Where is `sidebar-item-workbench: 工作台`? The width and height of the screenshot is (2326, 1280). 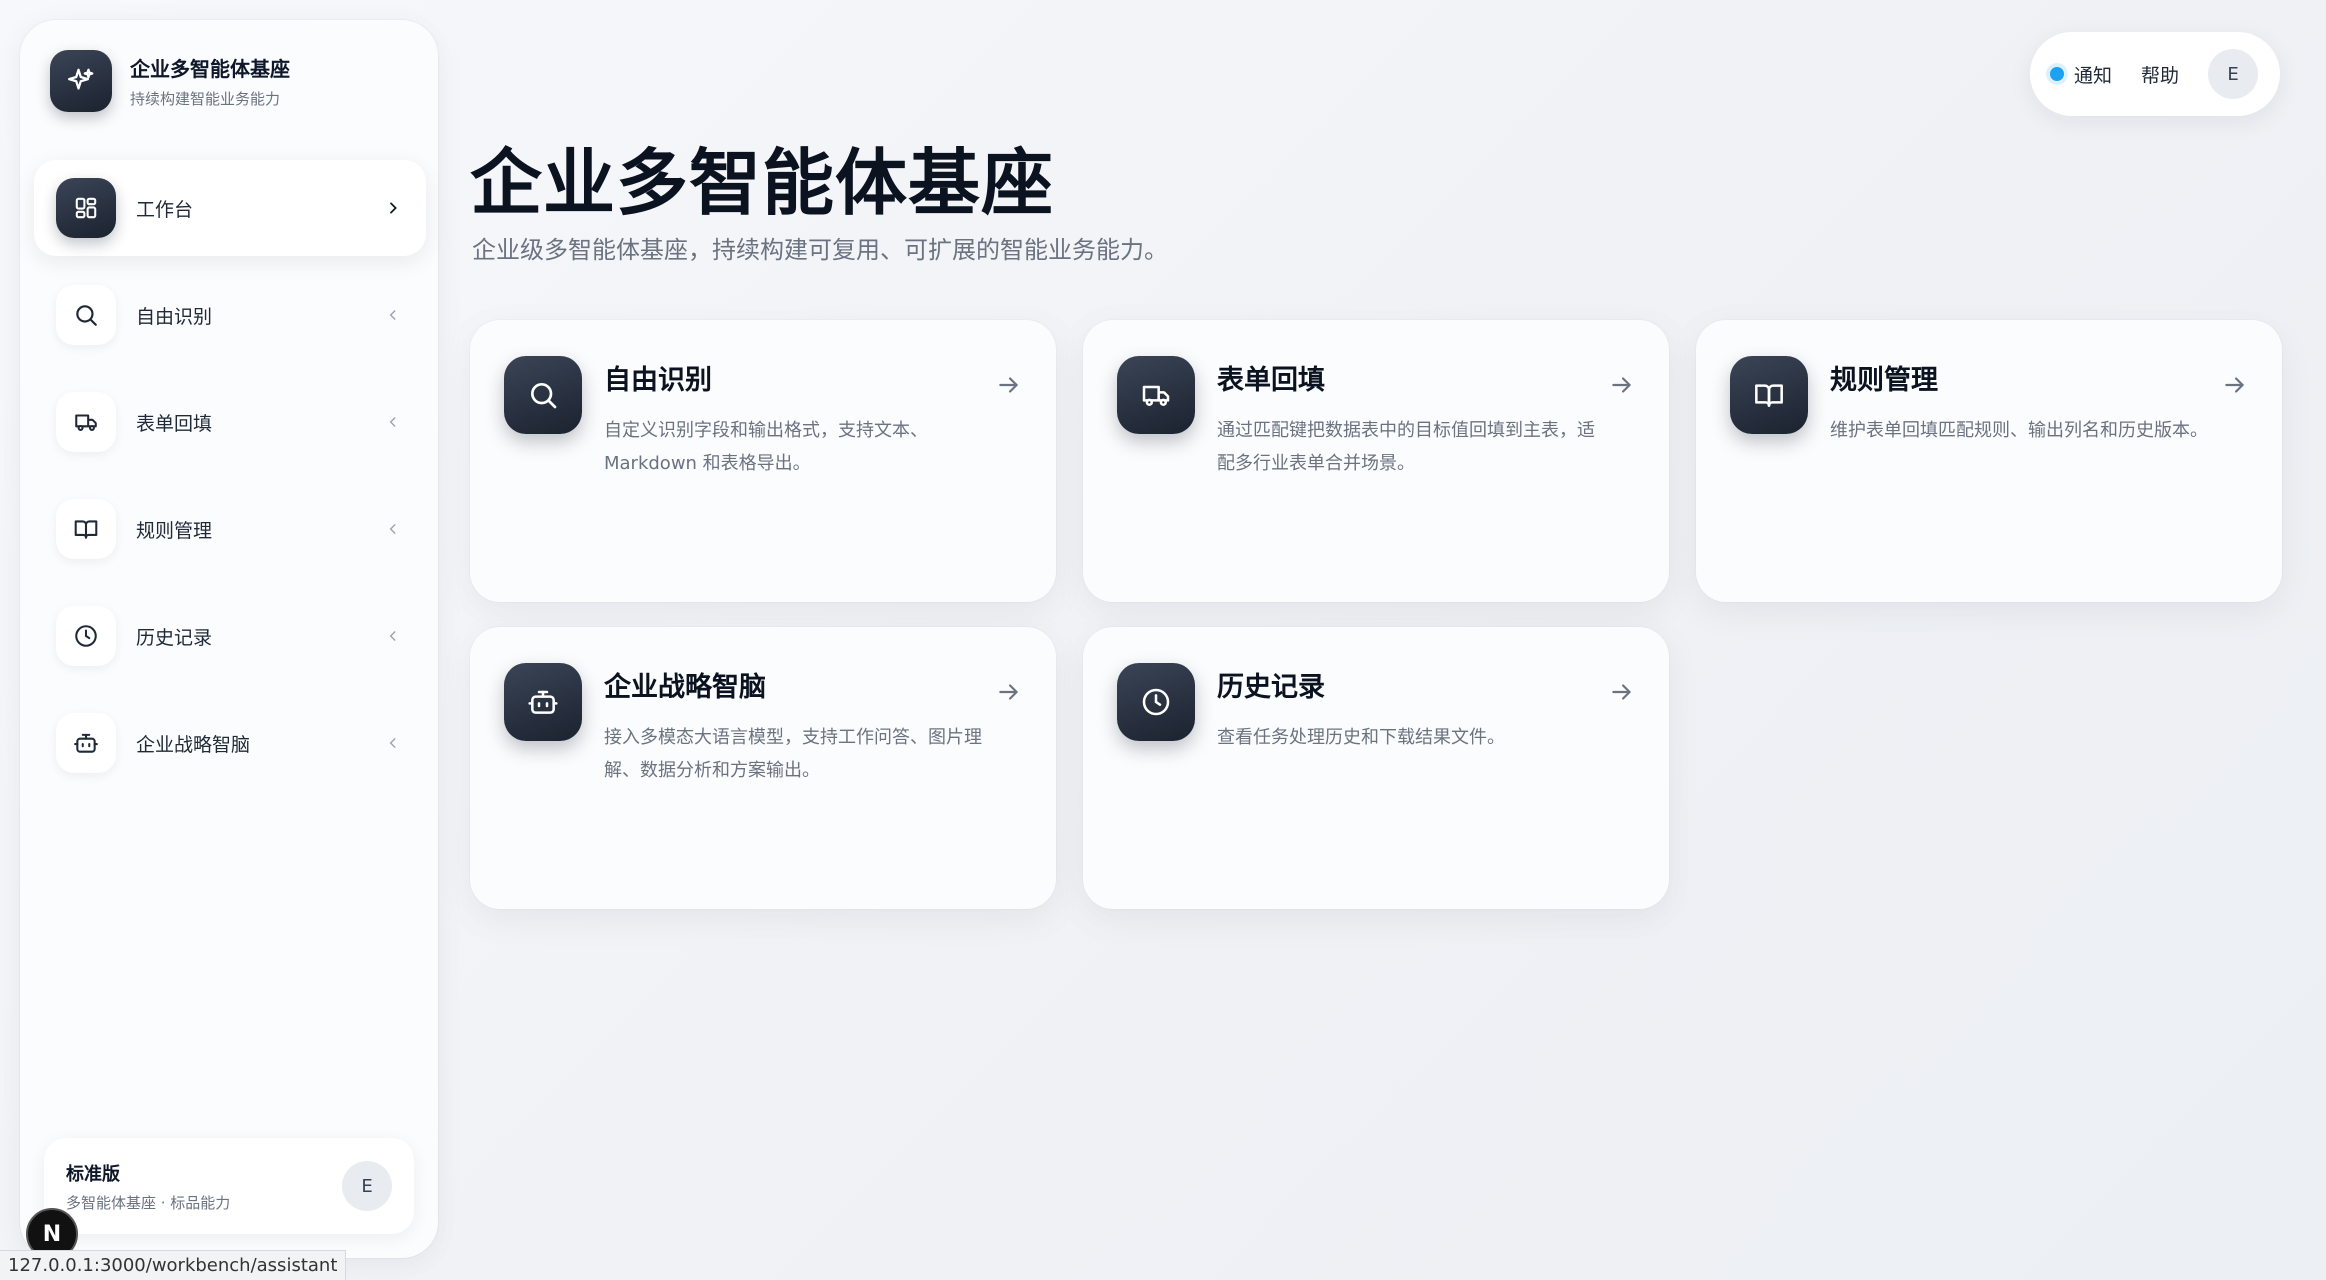 sidebar-item-workbench: 工作台 is located at coordinates (230, 208).